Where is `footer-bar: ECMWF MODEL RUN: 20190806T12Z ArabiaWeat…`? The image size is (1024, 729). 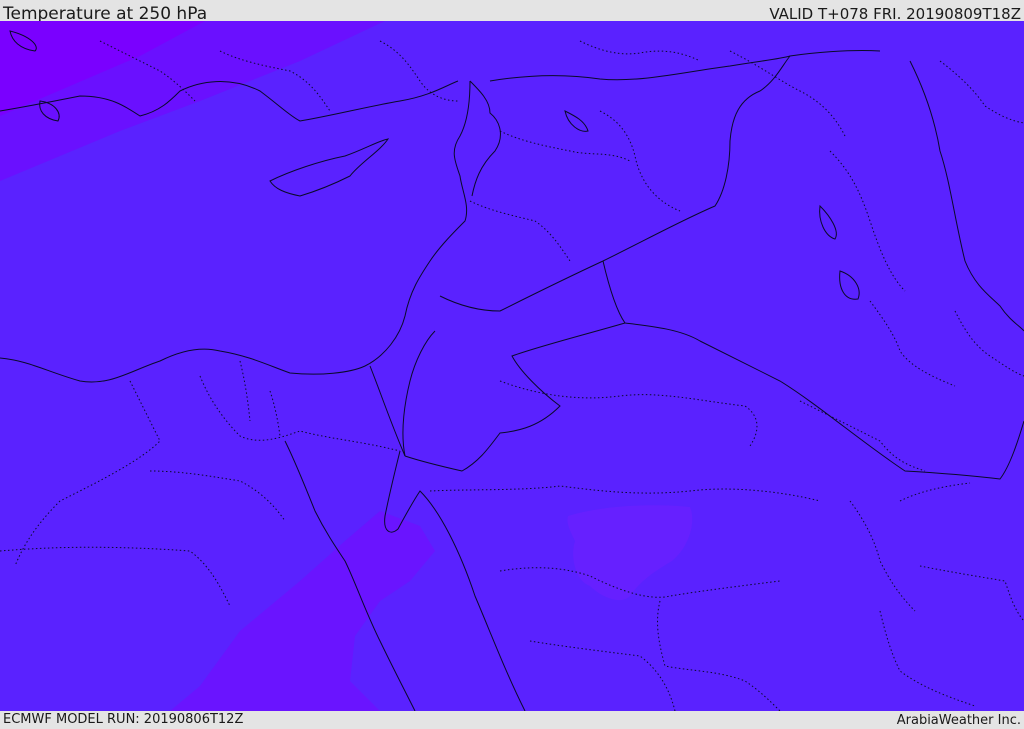 footer-bar: ECMWF MODEL RUN: 20190806T12Z ArabiaWeat… is located at coordinates (512, 720).